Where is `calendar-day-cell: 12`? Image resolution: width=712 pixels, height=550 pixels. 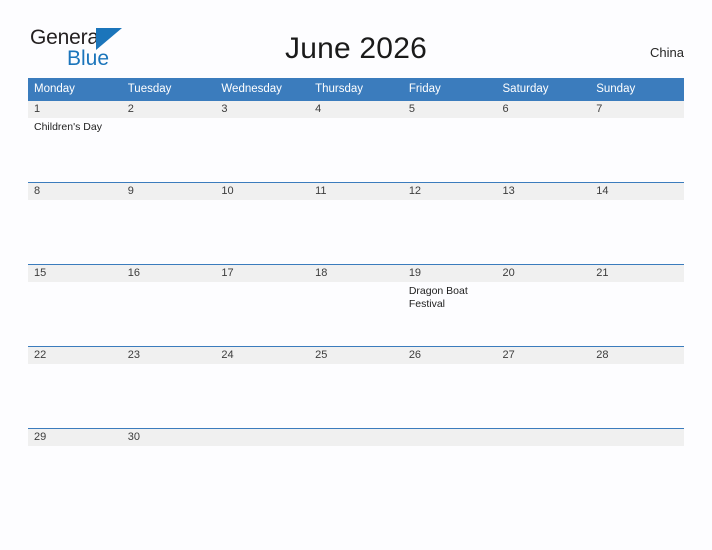 calendar-day-cell: 12 is located at coordinates (449, 223).